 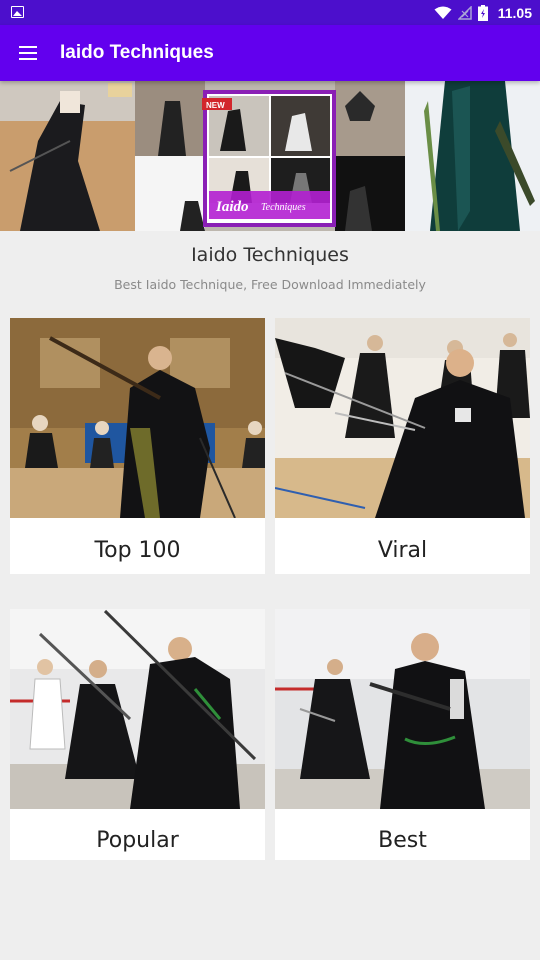 What do you see at coordinates (402, 709) in the screenshot?
I see `category-image-best` at bounding box center [402, 709].